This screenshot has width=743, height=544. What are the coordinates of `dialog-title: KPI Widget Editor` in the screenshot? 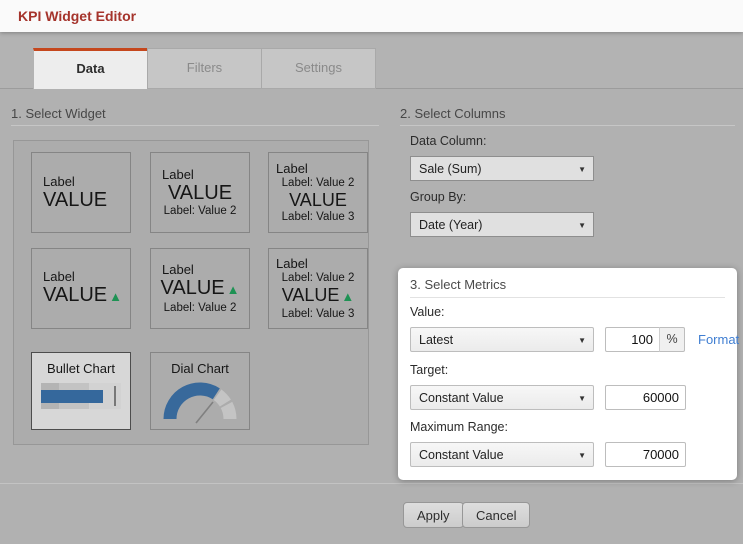 It's located at (77, 16).